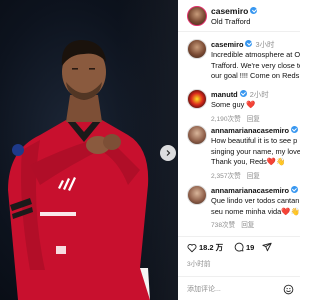  I want to click on caption-username: casemiro, so click(227, 44).